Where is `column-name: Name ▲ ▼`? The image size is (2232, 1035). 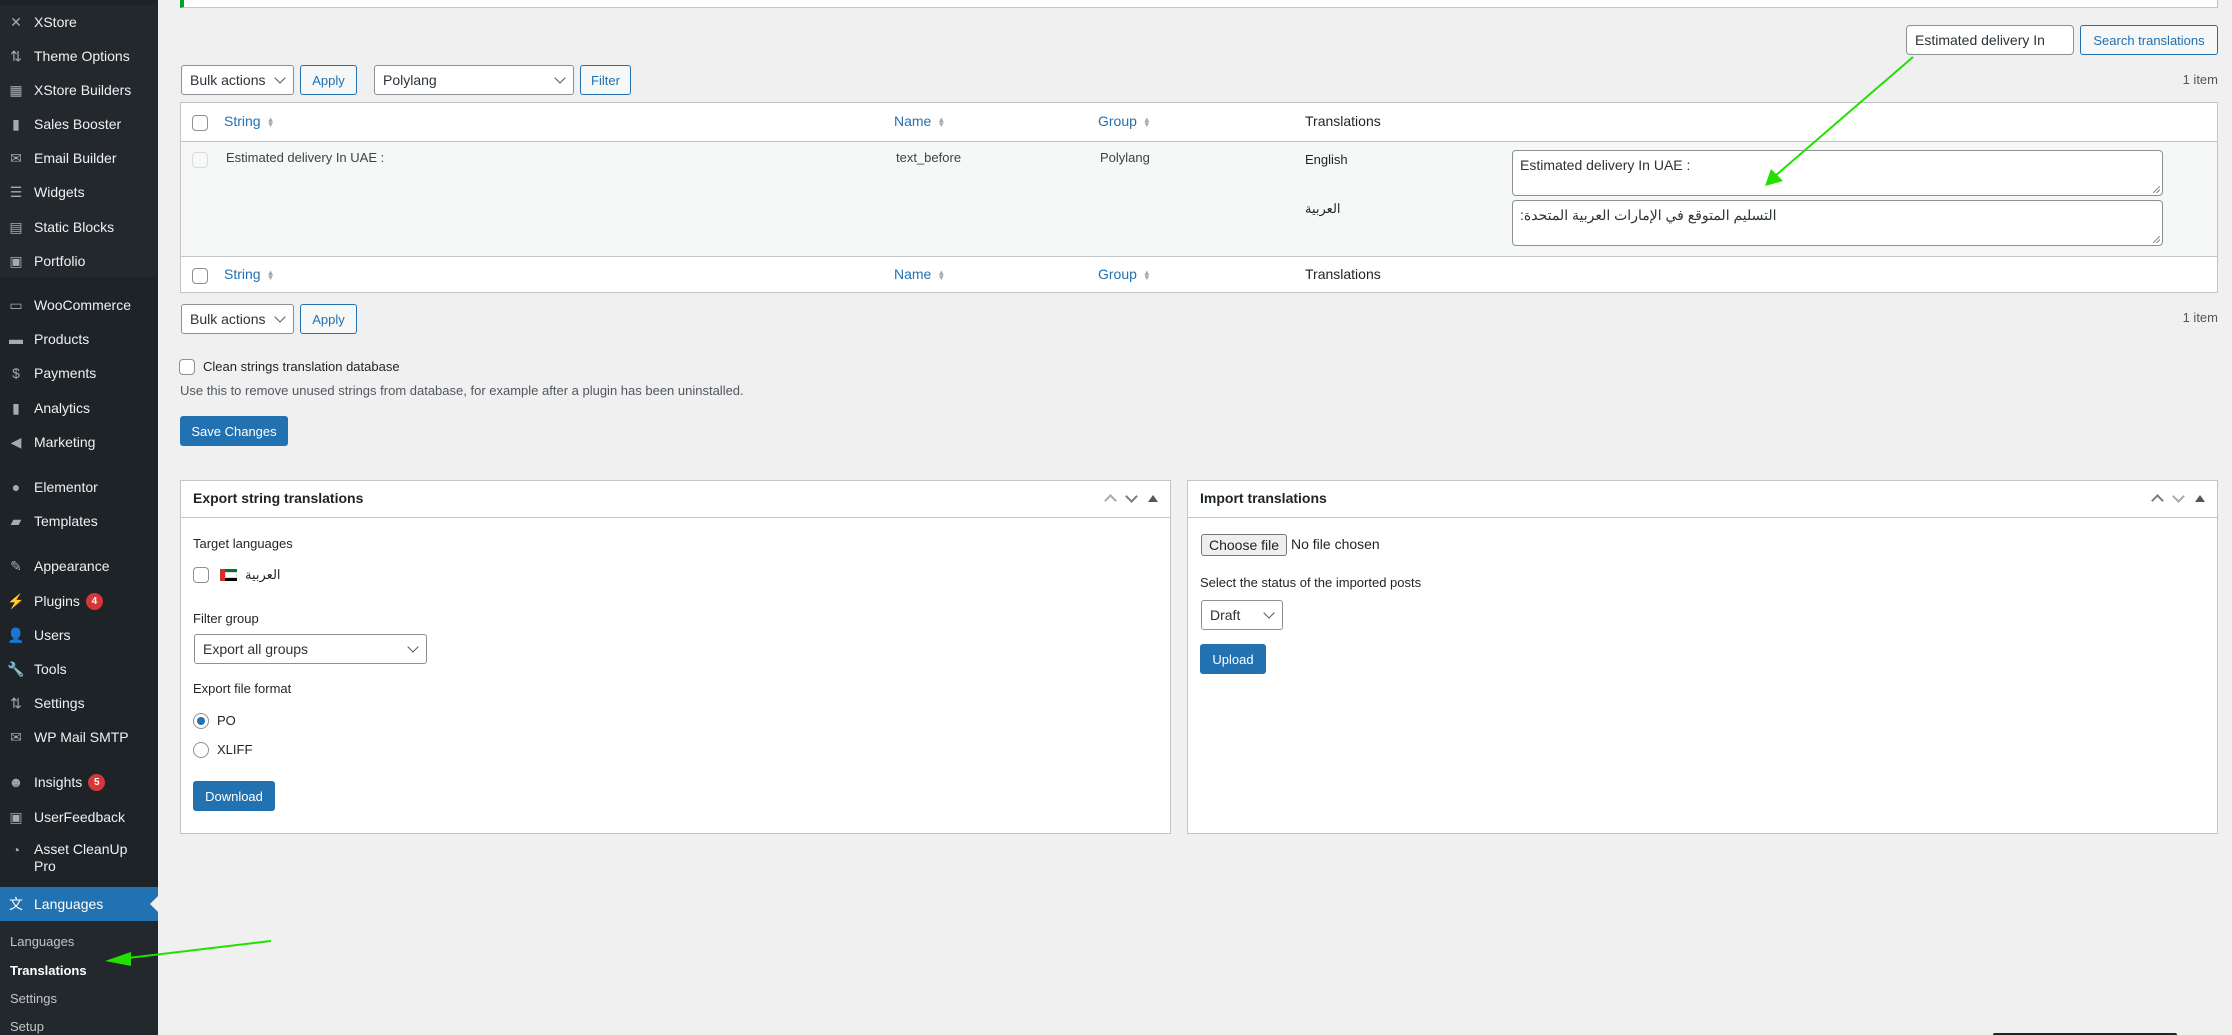
column-name: Name ▲ ▼ is located at coordinates (919, 121).